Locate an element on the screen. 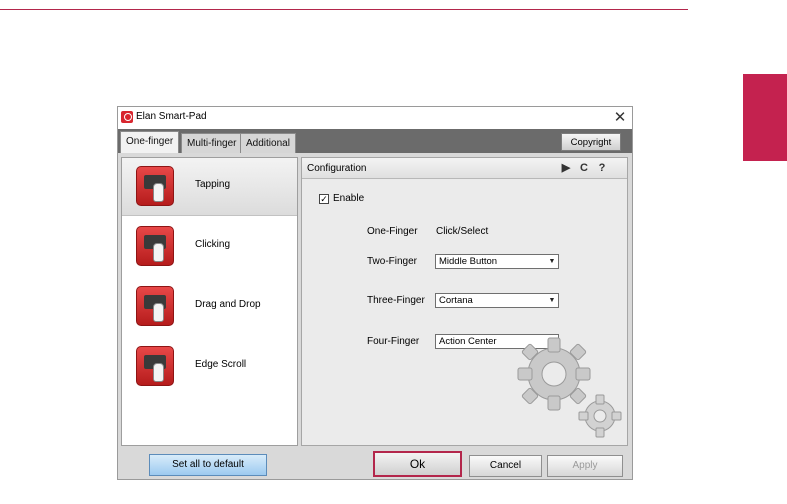 The width and height of the screenshot is (787, 504). feature-item-edge-scroll: Edge Scroll is located at coordinates (209, 367).